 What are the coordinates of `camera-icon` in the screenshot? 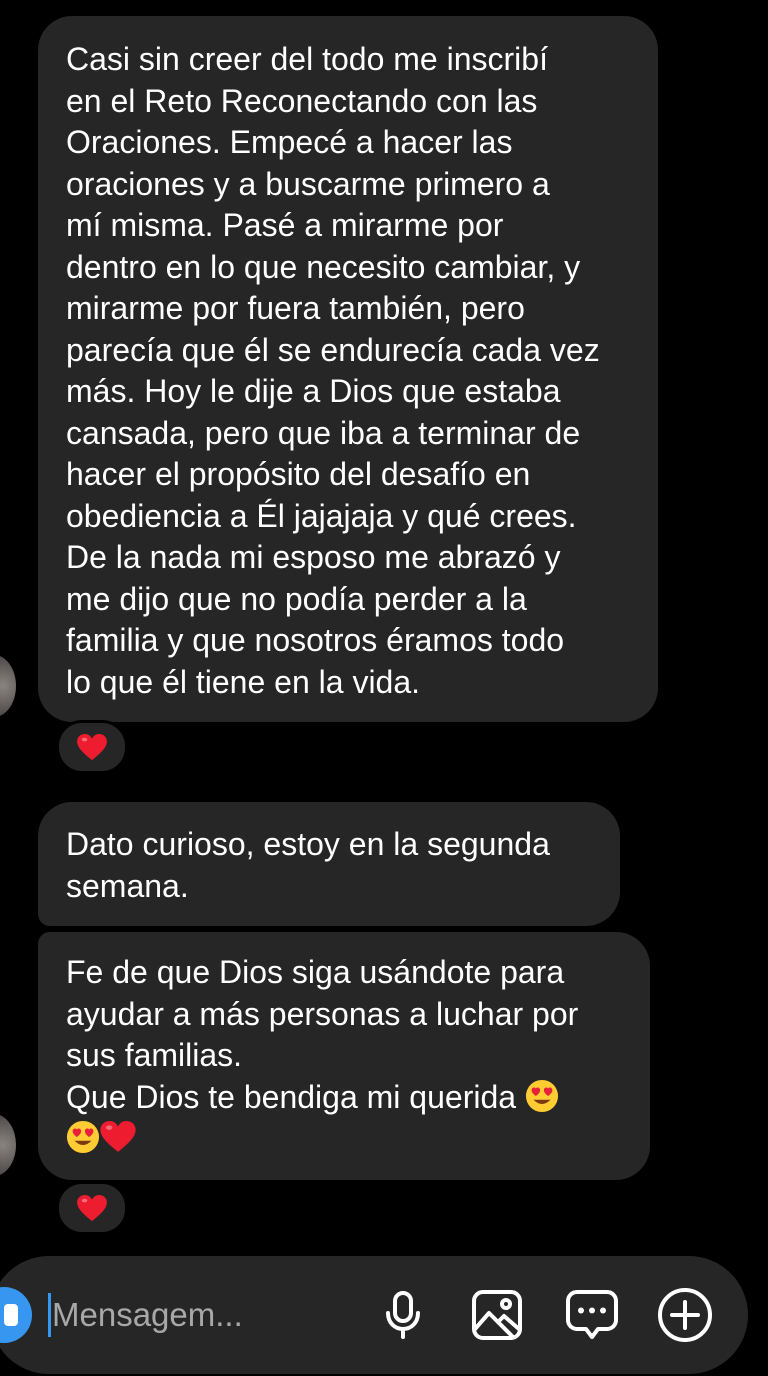 It's located at (11, 1315).